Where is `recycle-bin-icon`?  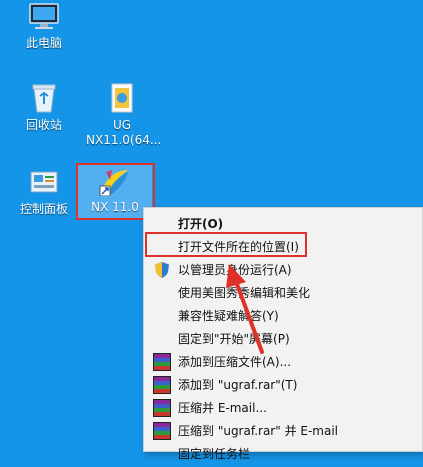 recycle-bin-icon is located at coordinates (44, 98).